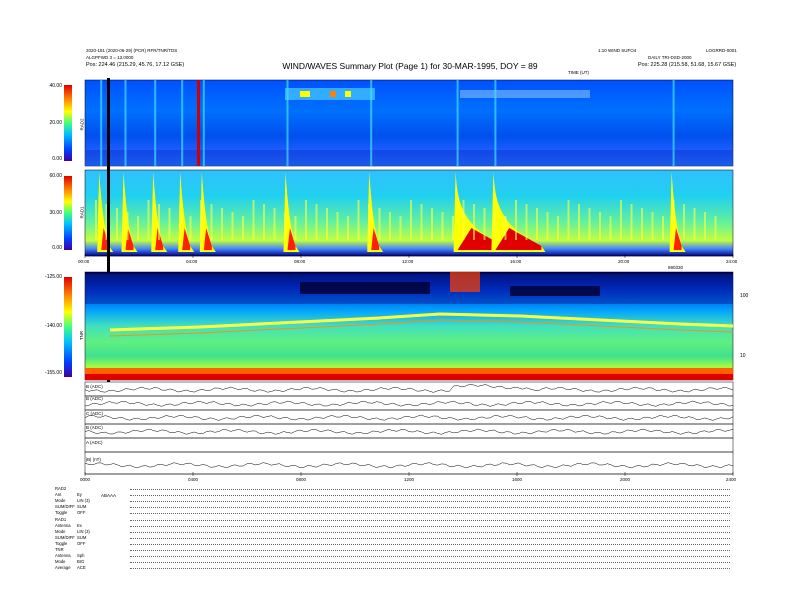  Describe the element at coordinates (676, 267) in the screenshot. I see `date-mark: 890330` at that location.